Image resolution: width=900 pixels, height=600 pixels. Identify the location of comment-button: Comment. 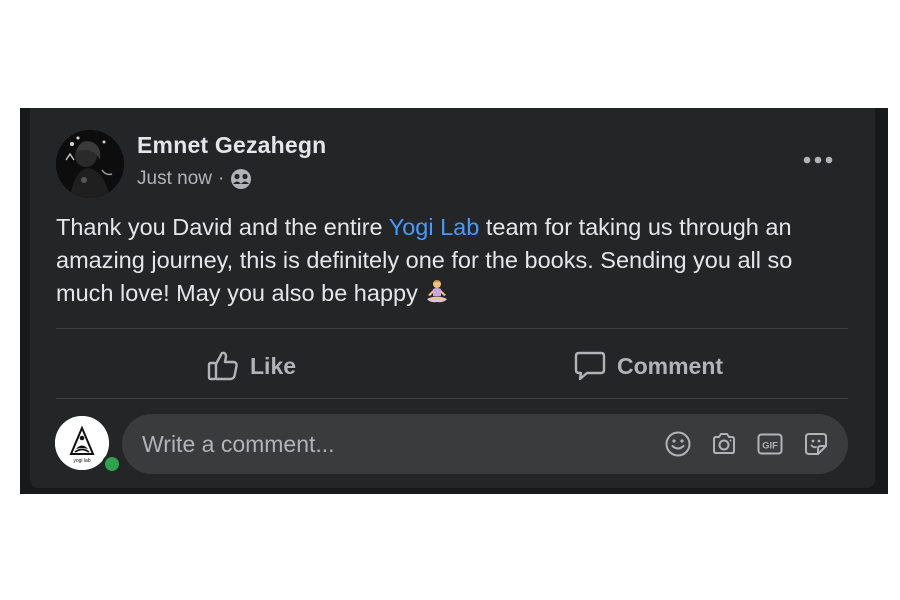
(648, 366).